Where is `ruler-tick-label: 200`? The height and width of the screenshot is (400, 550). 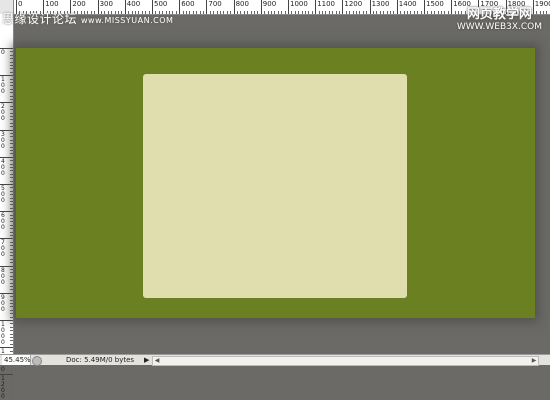 ruler-tick-label: 200 is located at coordinates (4, 113).